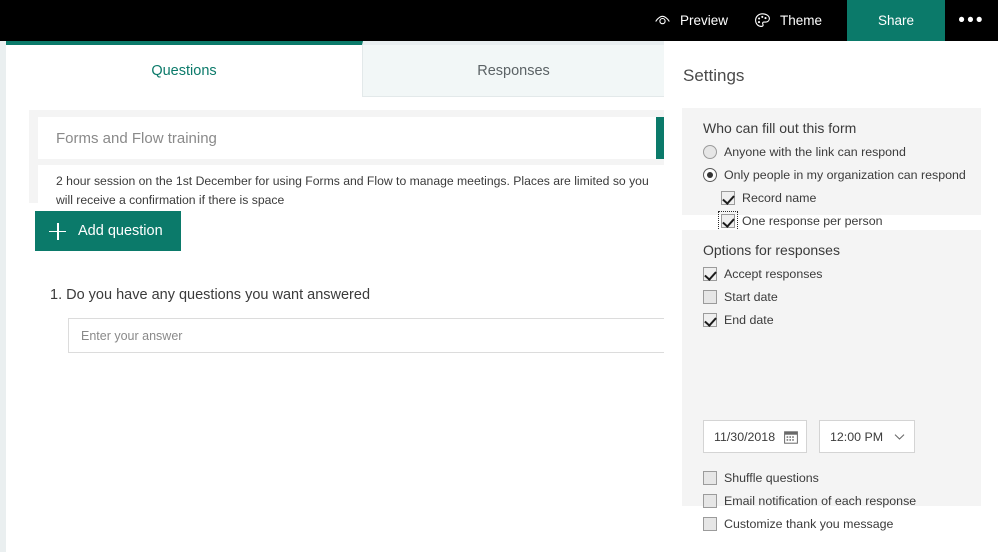  What do you see at coordinates (749, 320) in the screenshot?
I see `end-date-label: End date` at bounding box center [749, 320].